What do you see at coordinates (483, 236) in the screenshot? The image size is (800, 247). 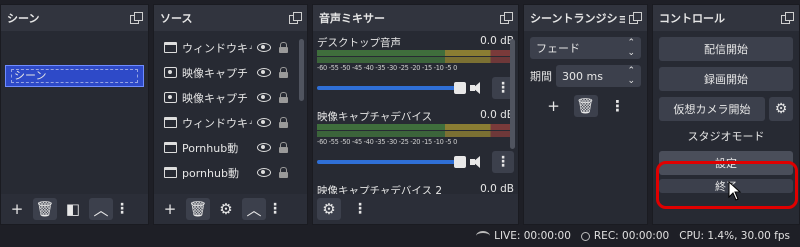 I see `network-icon` at bounding box center [483, 236].